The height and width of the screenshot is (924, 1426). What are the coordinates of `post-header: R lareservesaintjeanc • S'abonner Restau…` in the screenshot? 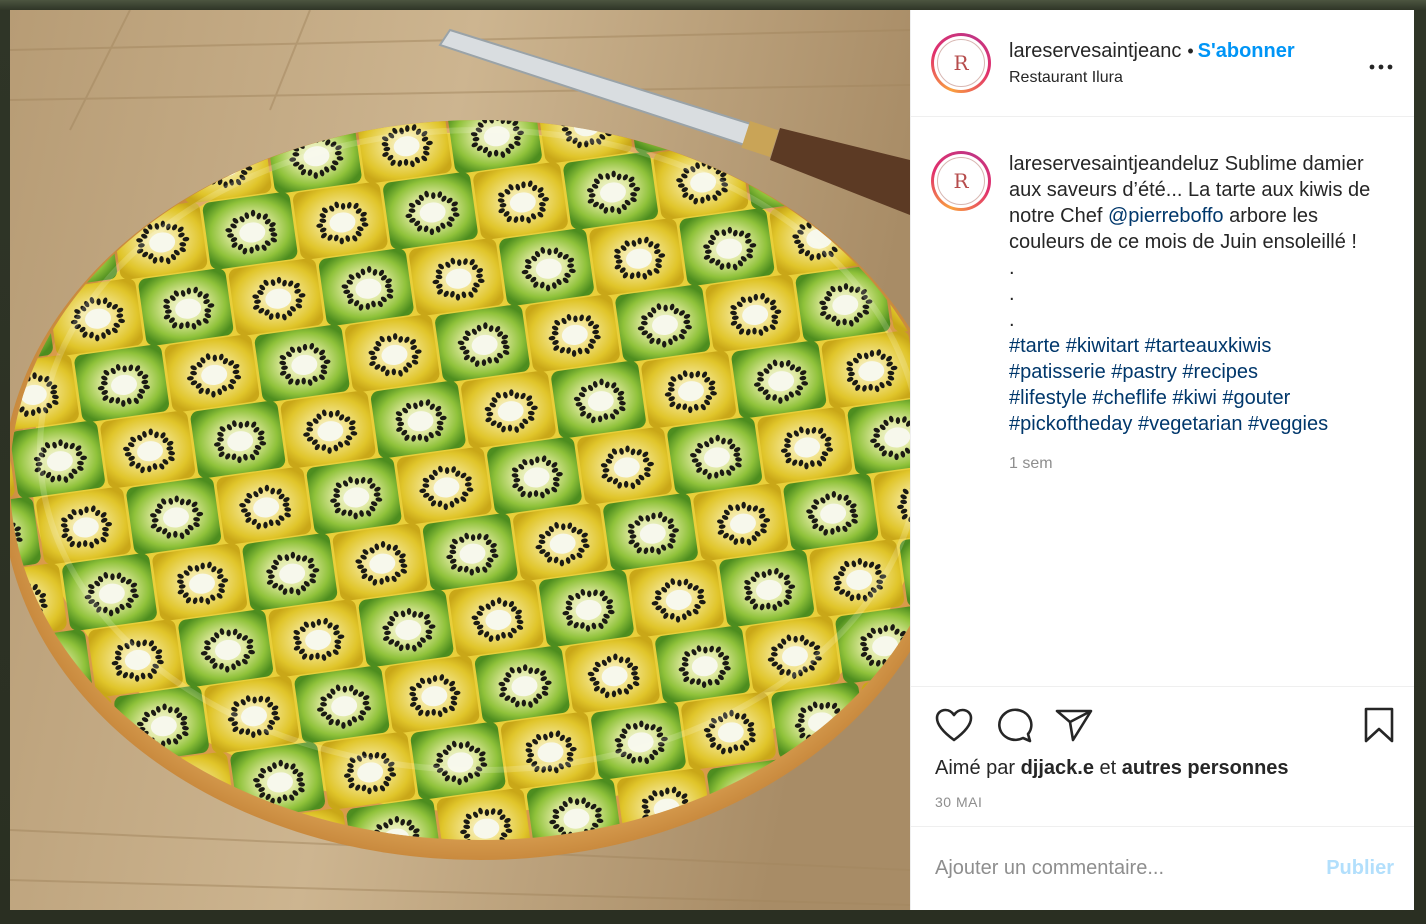 It's located at (1162, 63).